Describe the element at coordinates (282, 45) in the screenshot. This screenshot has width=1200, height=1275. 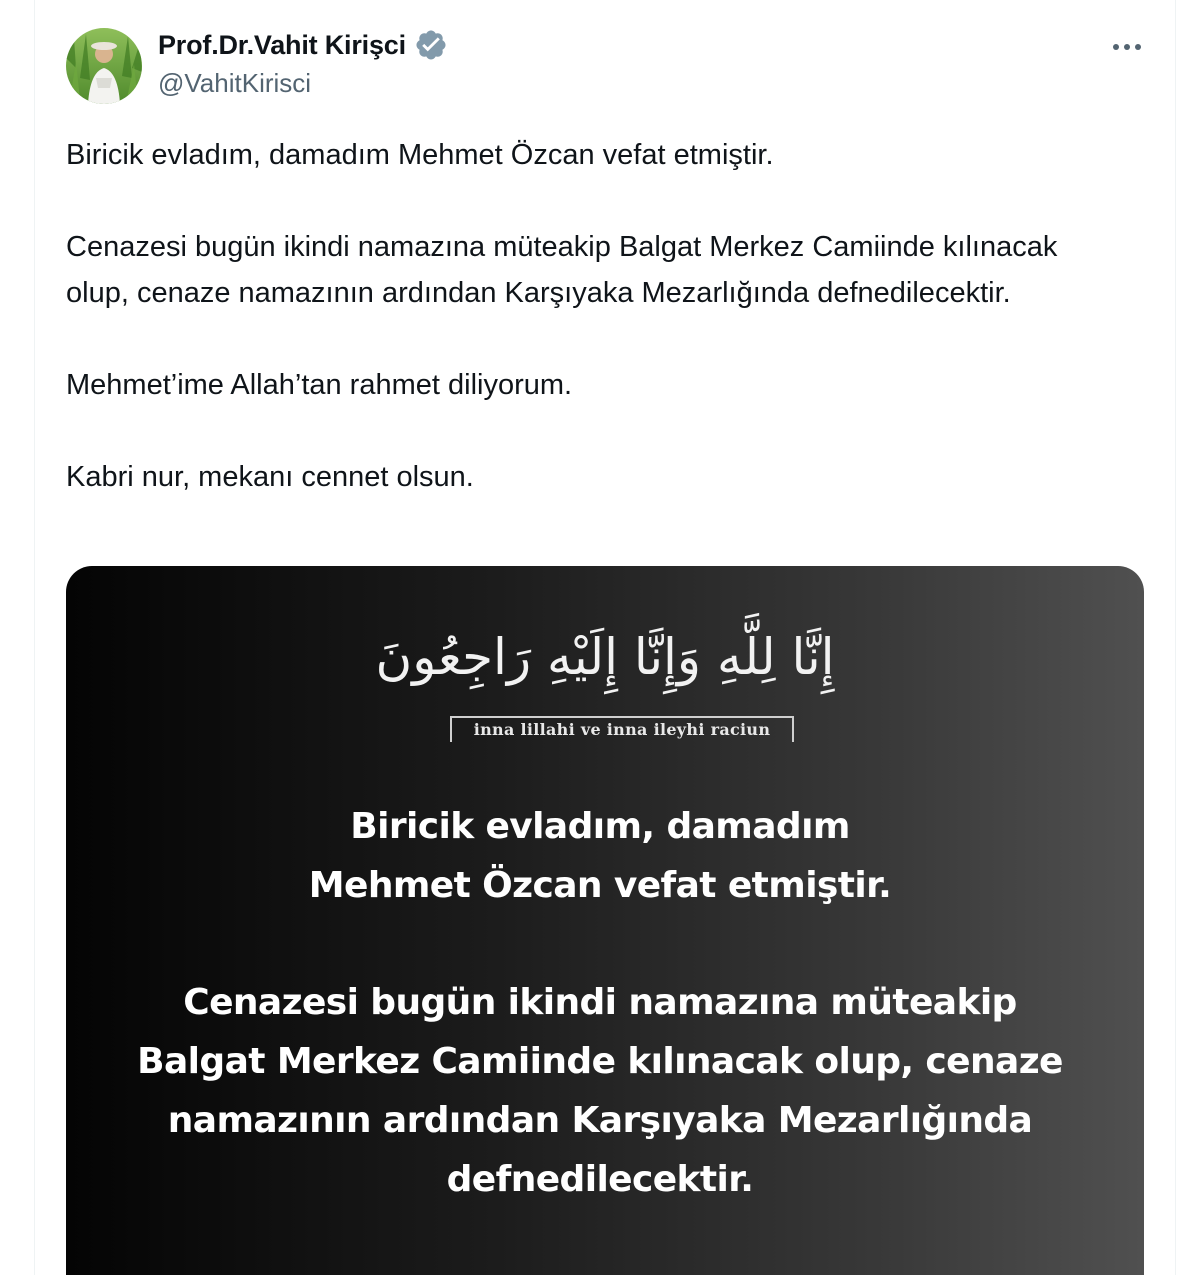
I see `author-display-name: Prof.Dr.Vahit Kirişci` at that location.